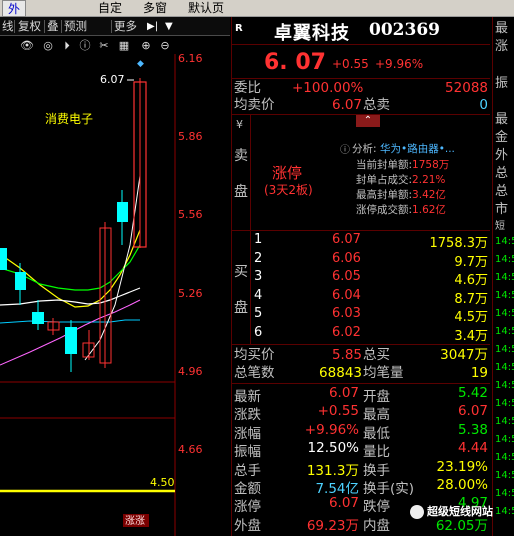  I want to click on sell-avg-value: 6.07, so click(346, 105).